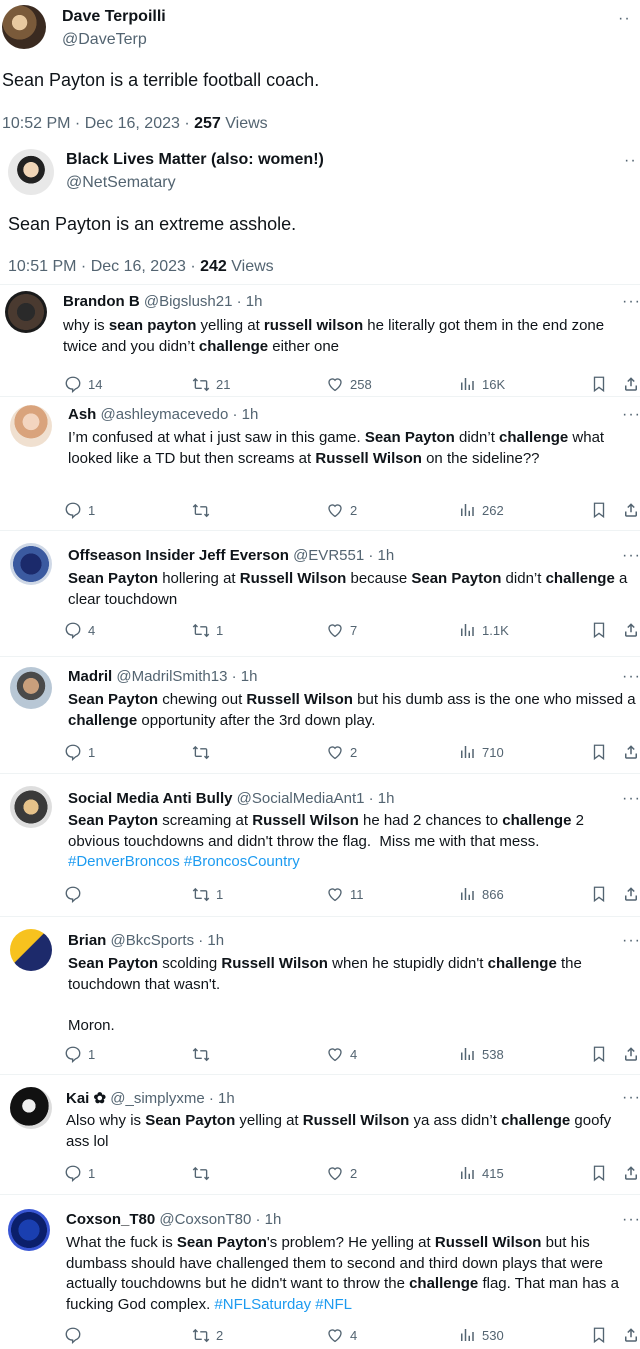 This screenshot has width=640, height=1349. What do you see at coordinates (203, 301) in the screenshot?
I see `author-handle: @Bigslush21 · 1h` at bounding box center [203, 301].